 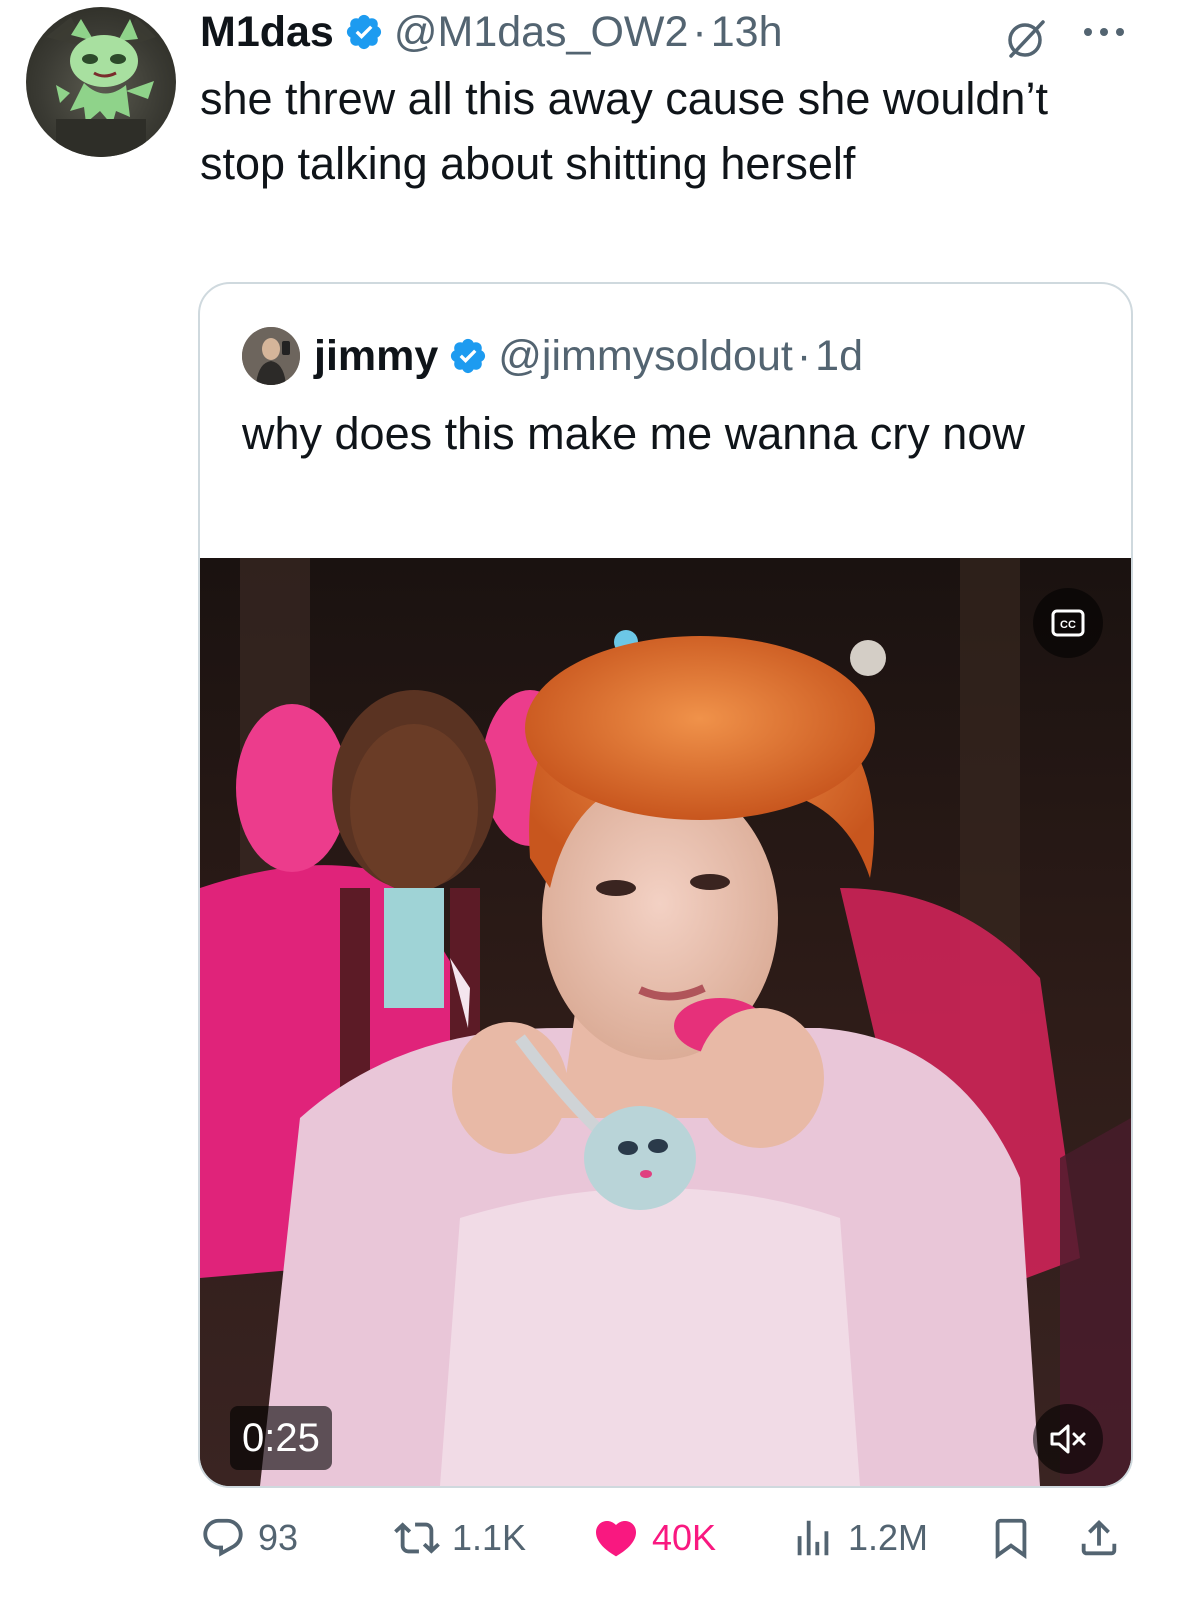 I want to click on quoted-author-display-name: jimmy, so click(x=376, y=356).